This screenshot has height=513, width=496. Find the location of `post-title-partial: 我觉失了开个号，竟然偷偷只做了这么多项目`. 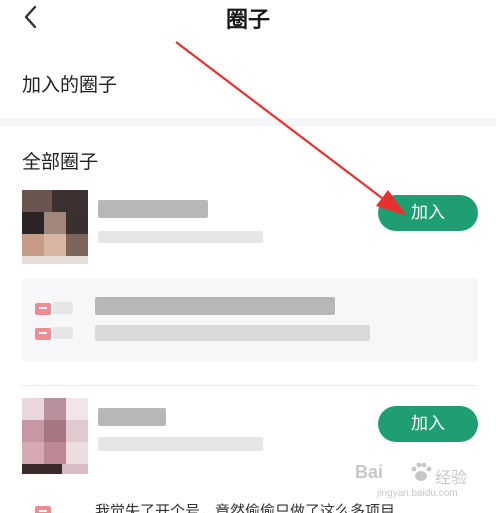

post-title-partial: 我觉失了开个号，竟然偷偷只做了这么多项目 is located at coordinates (245, 507).